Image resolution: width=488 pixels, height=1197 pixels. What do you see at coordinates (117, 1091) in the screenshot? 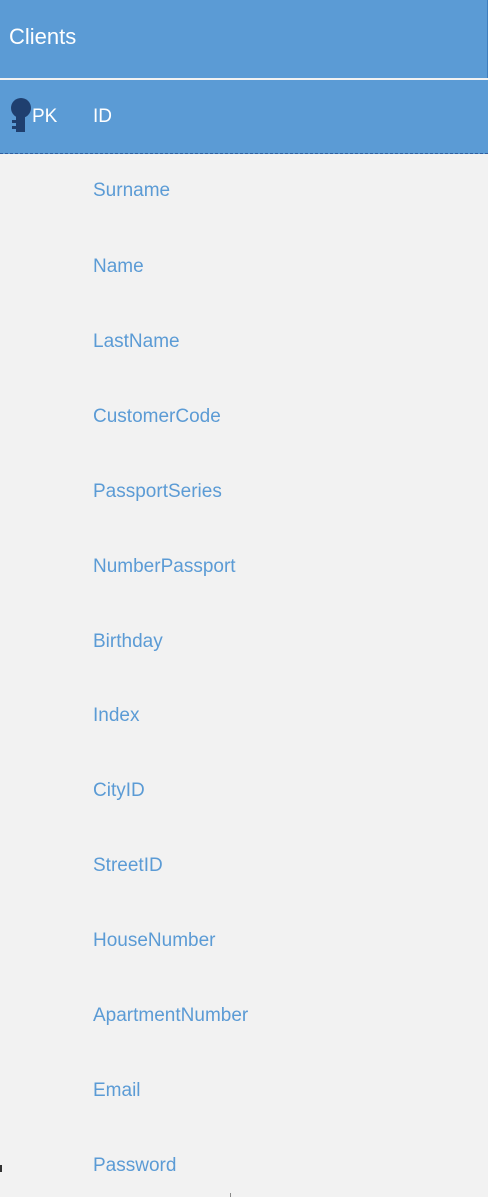
I see `field-email: Email` at bounding box center [117, 1091].